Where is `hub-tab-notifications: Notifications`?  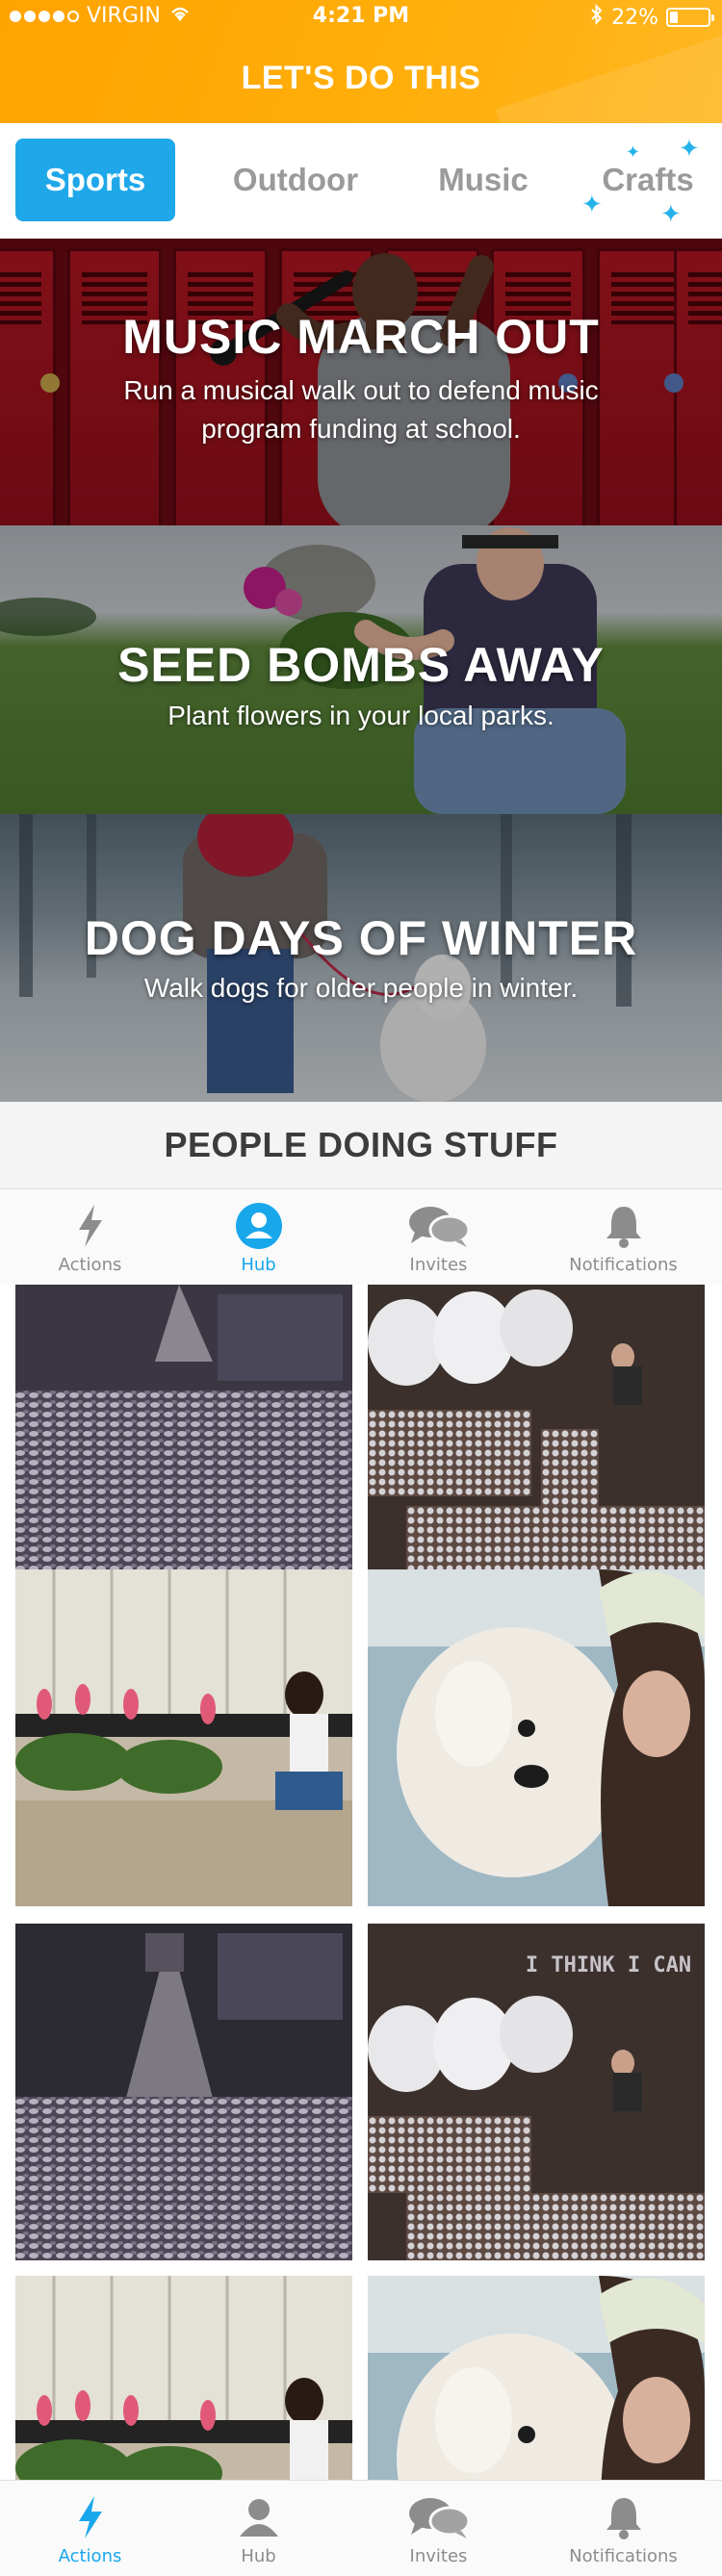
hub-tab-notifications: Notifications is located at coordinates (623, 1237).